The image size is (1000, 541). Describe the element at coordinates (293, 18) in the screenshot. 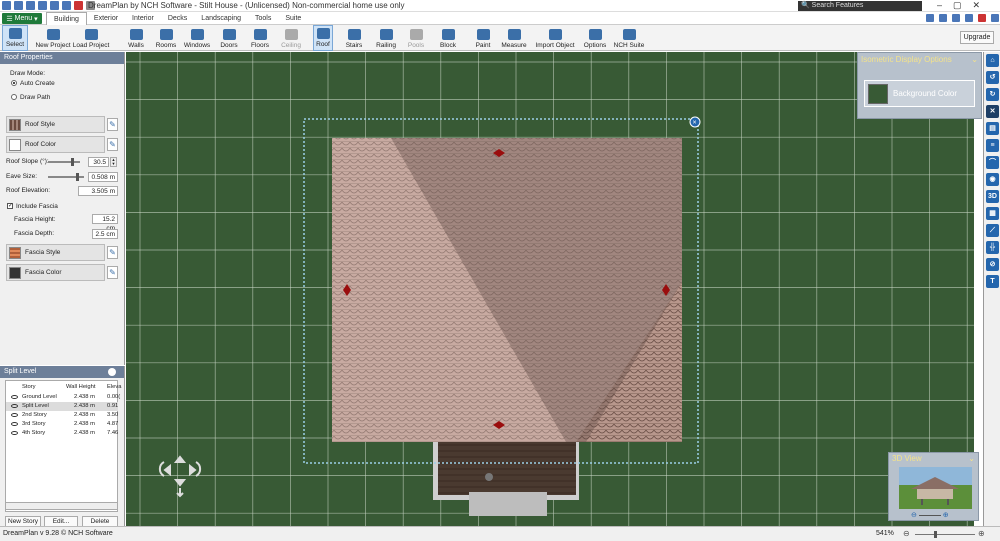

I see `tab-suite: Suite` at that location.